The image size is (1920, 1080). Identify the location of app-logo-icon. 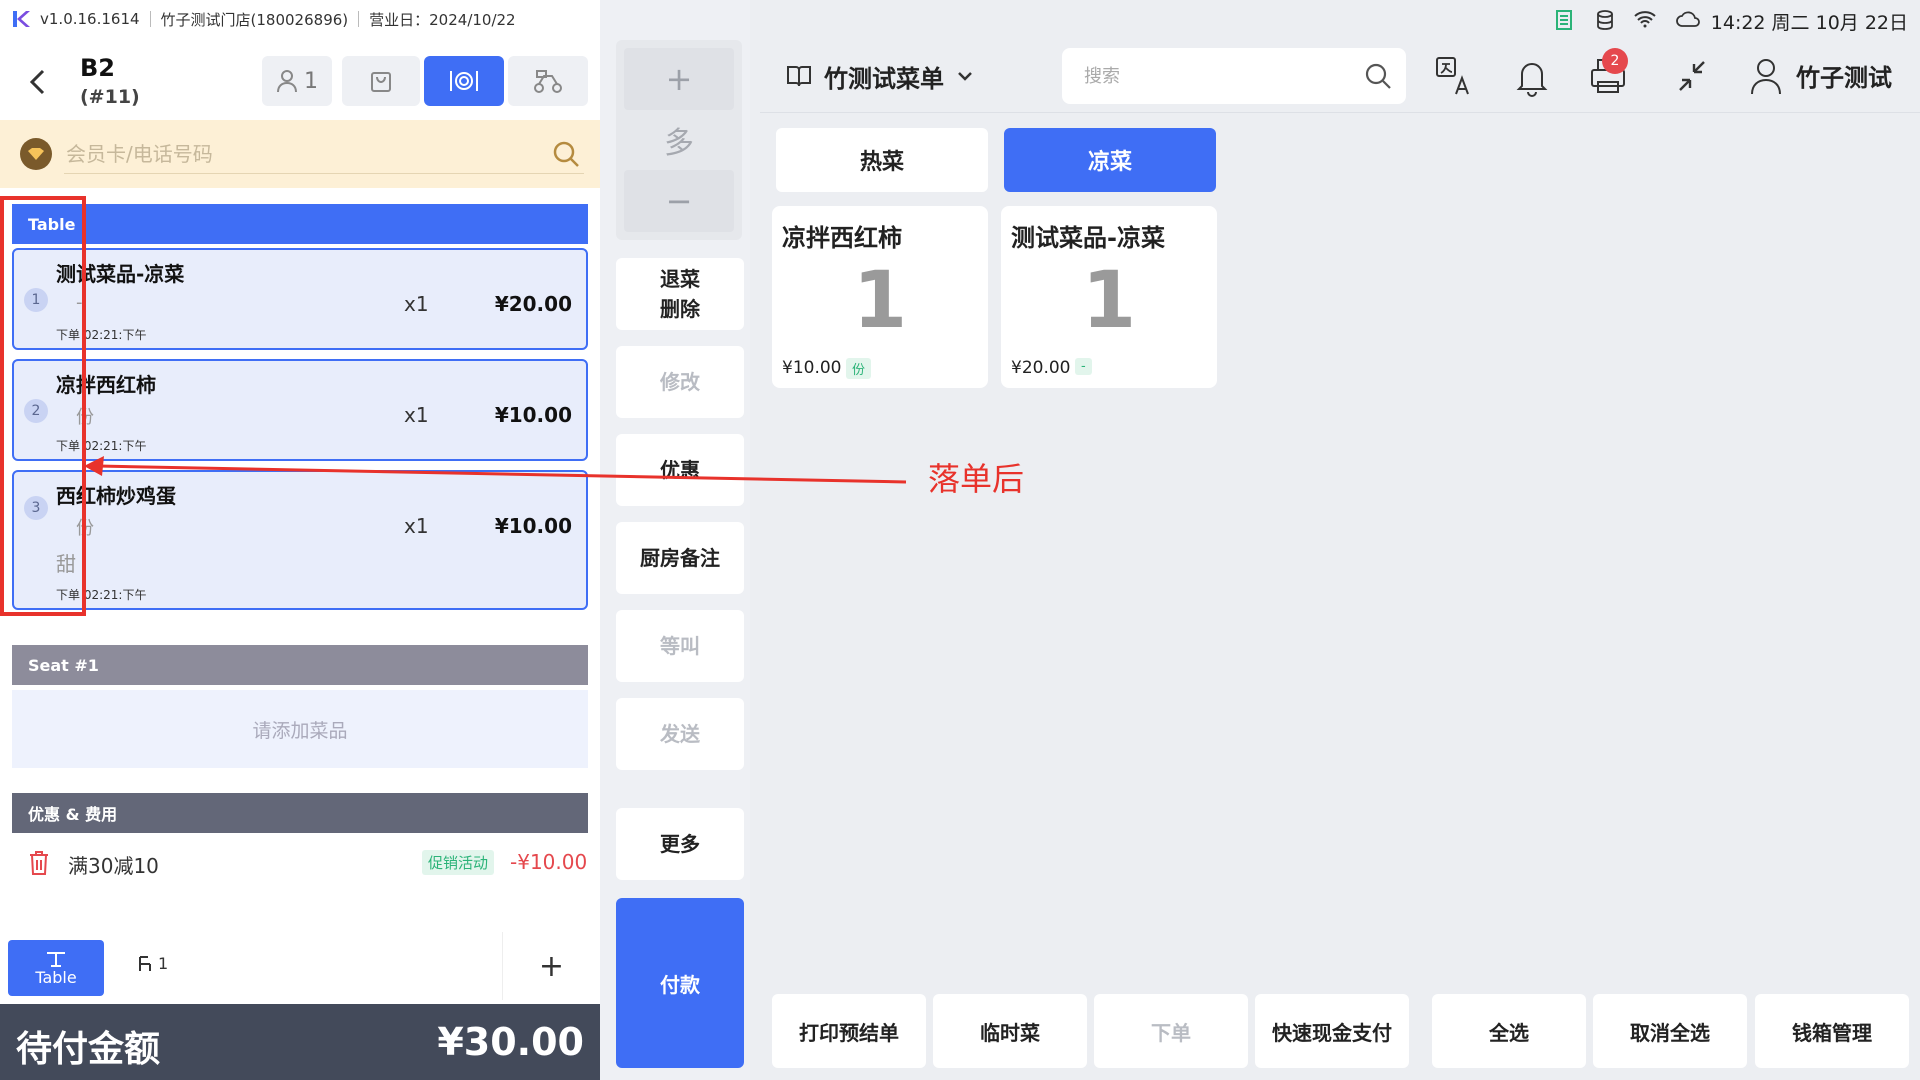
(21, 19).